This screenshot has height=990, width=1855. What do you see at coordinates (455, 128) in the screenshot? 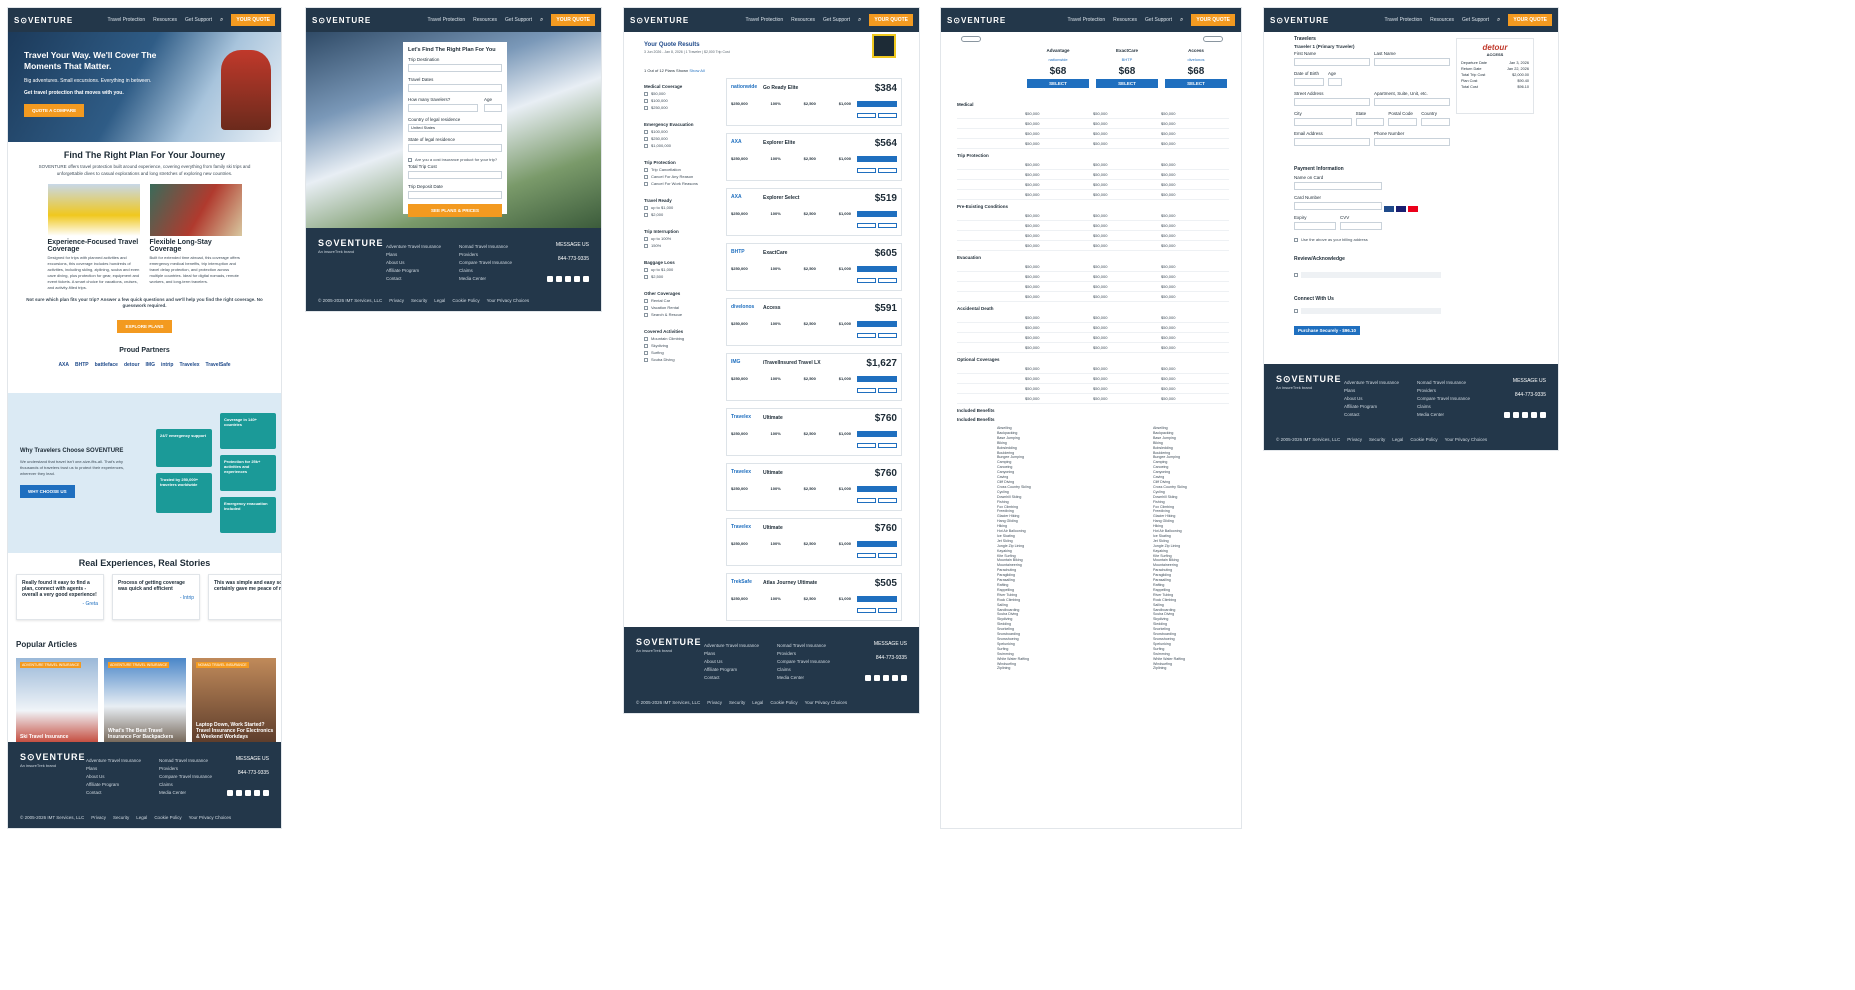
I see `country-select: United States` at bounding box center [455, 128].